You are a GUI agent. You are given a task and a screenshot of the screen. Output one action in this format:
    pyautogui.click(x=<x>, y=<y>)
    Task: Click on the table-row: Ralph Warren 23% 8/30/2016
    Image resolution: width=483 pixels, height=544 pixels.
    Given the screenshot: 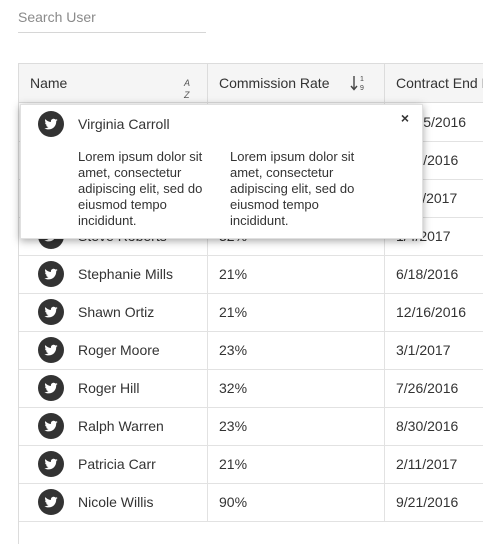 What is the action you would take?
    pyautogui.click(x=251, y=426)
    